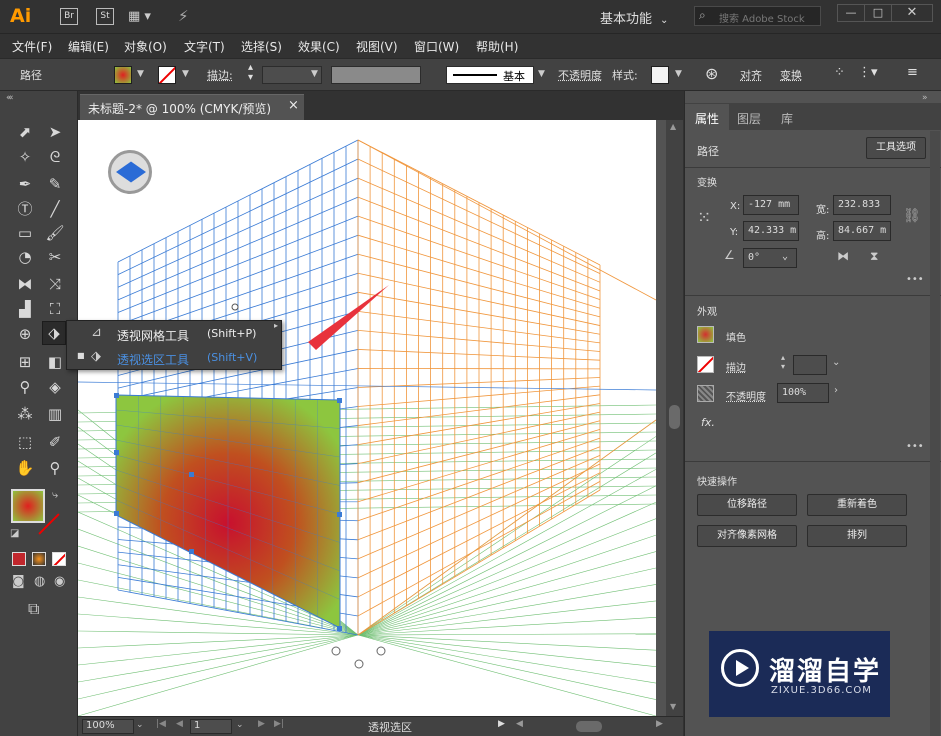 This screenshot has width=941, height=736. What do you see at coordinates (211, 726) in the screenshot?
I see `artboard-number-field: 1` at bounding box center [211, 726].